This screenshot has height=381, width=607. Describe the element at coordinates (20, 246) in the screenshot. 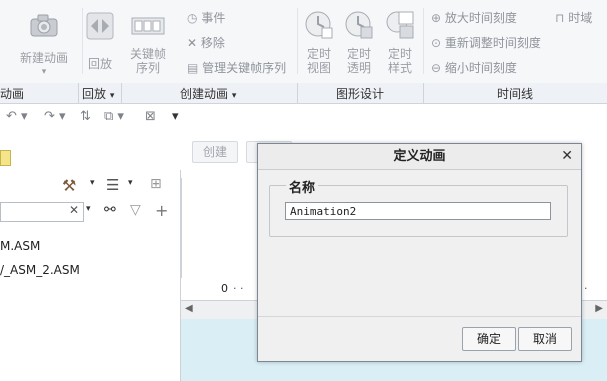

I see `tree-item-assembly: M.ASM` at that location.